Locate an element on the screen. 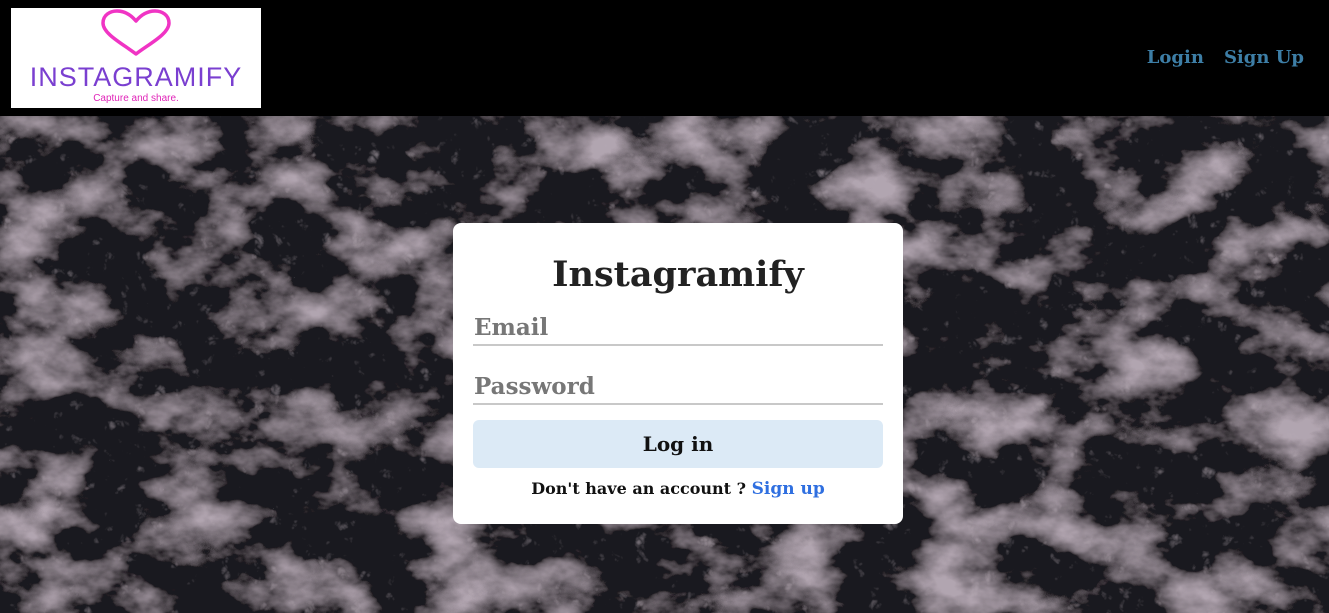  signup-link: Sign up is located at coordinates (788, 489).